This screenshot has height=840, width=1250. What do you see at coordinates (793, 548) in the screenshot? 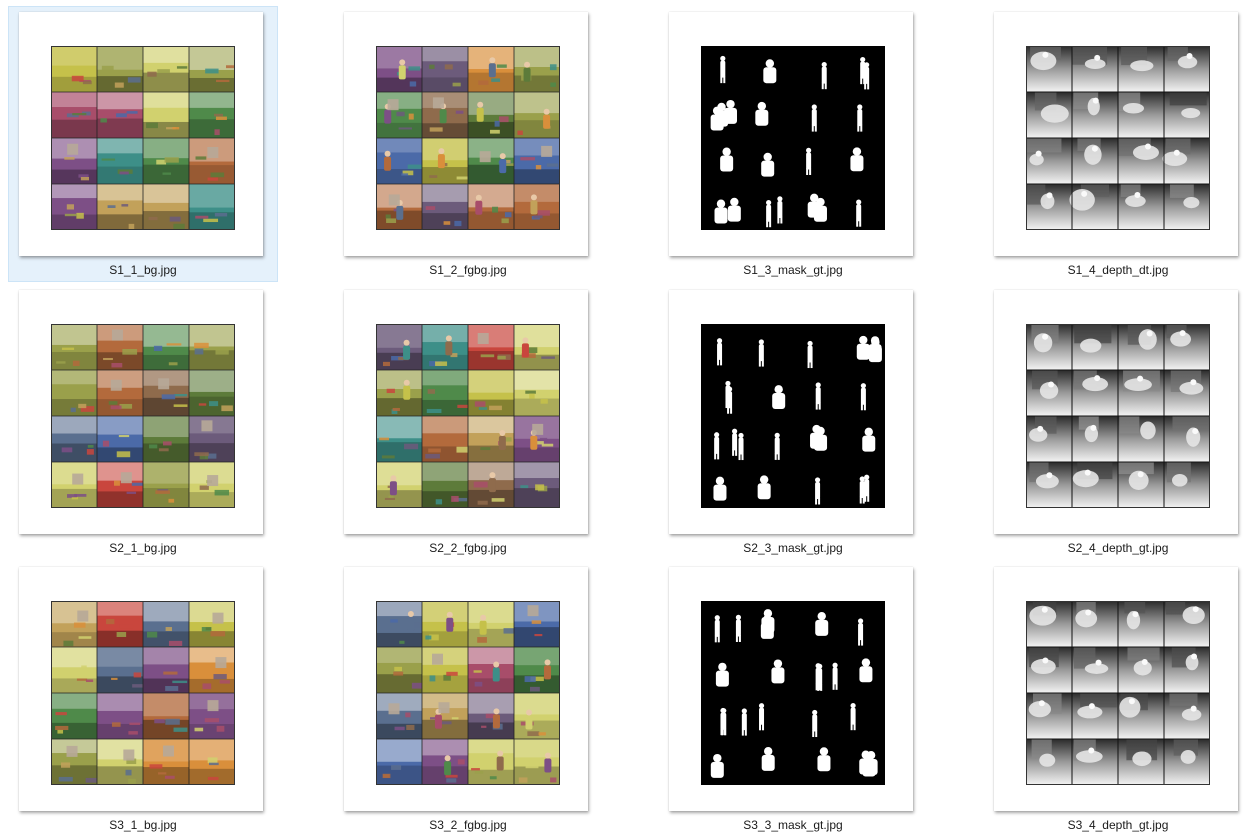
I see `file-name-label: S2_3_mask_gt.jpg` at bounding box center [793, 548].